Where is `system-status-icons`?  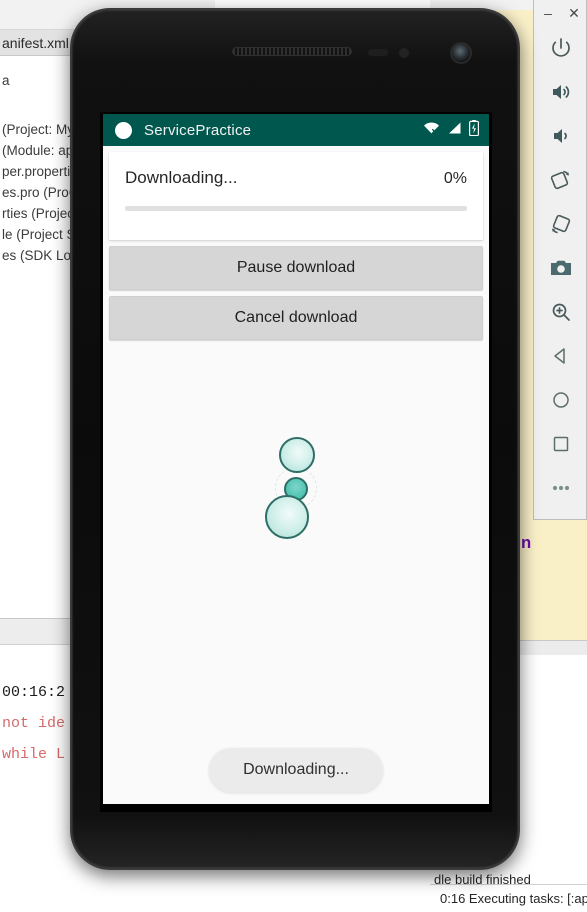 system-status-icons is located at coordinates (451, 130).